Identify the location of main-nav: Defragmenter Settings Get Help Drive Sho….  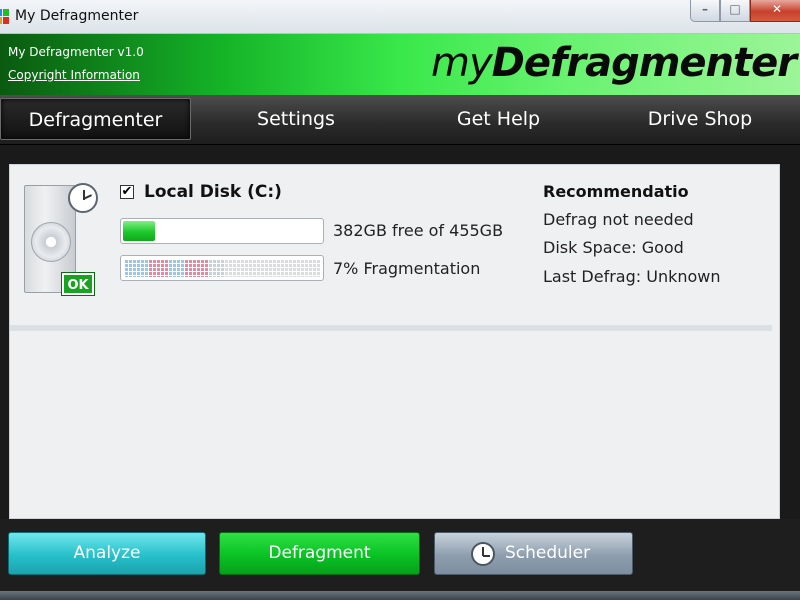
(400, 120).